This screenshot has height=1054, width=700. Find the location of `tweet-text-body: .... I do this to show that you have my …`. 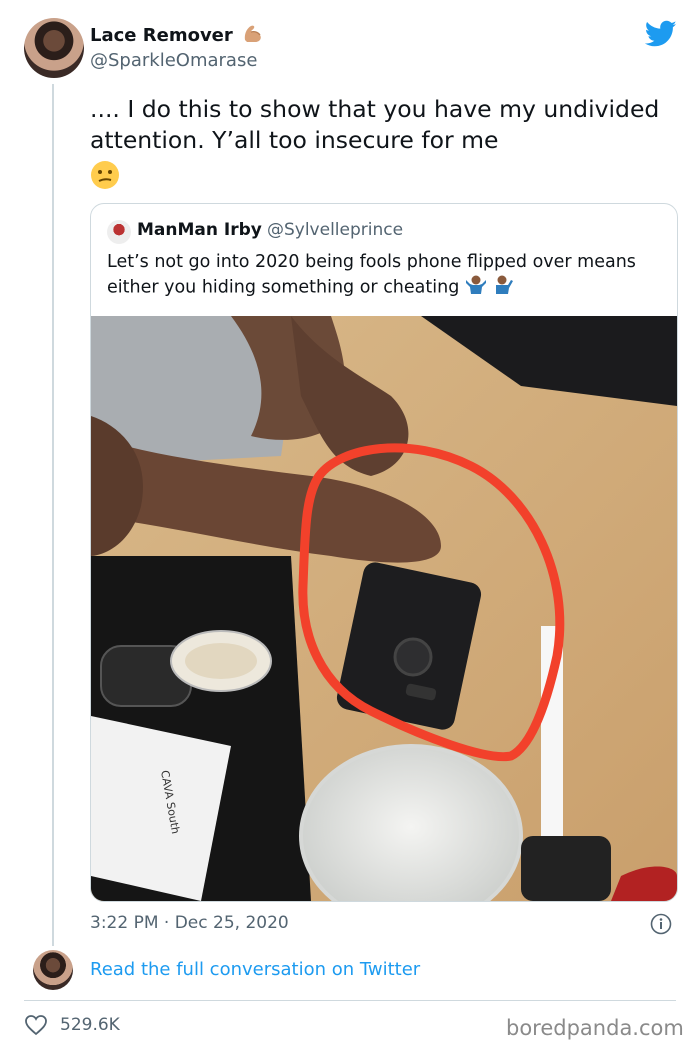

tweet-text-body: .... I do this to show that you have my … is located at coordinates (375, 124).